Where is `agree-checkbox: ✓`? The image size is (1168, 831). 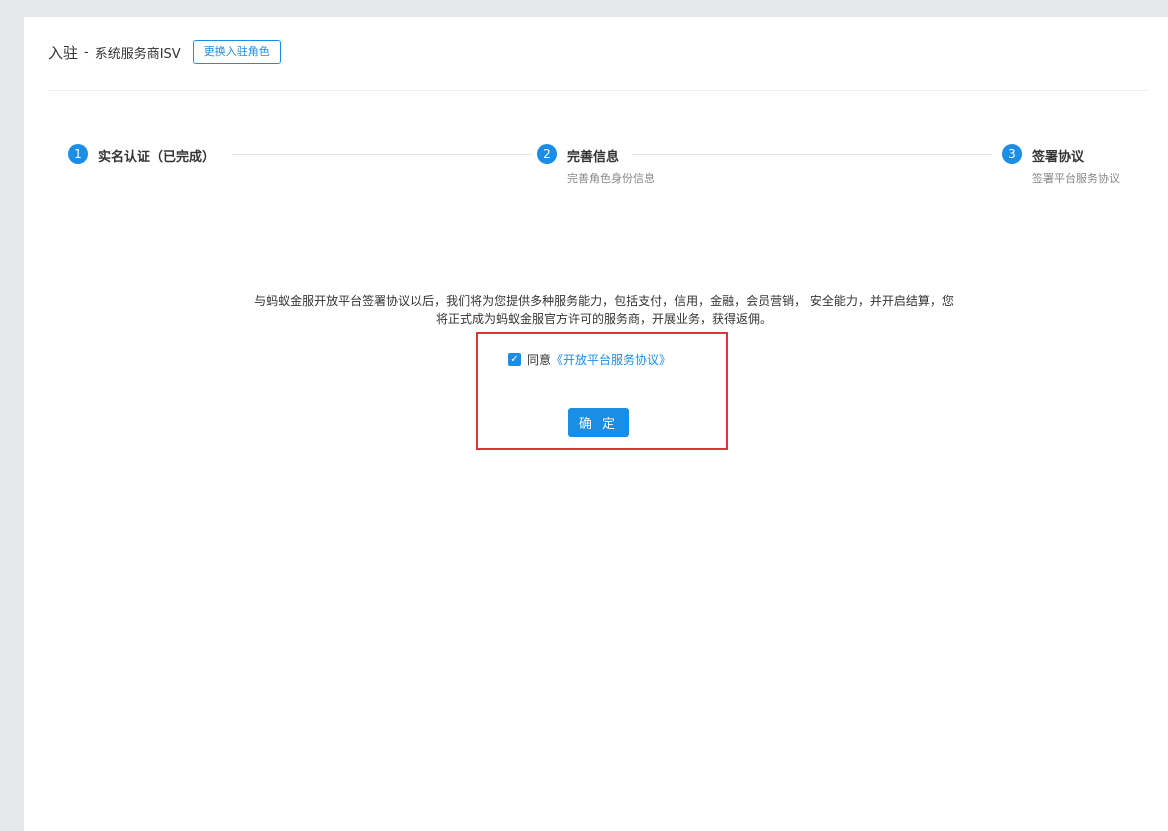
agree-checkbox: ✓ is located at coordinates (514, 359).